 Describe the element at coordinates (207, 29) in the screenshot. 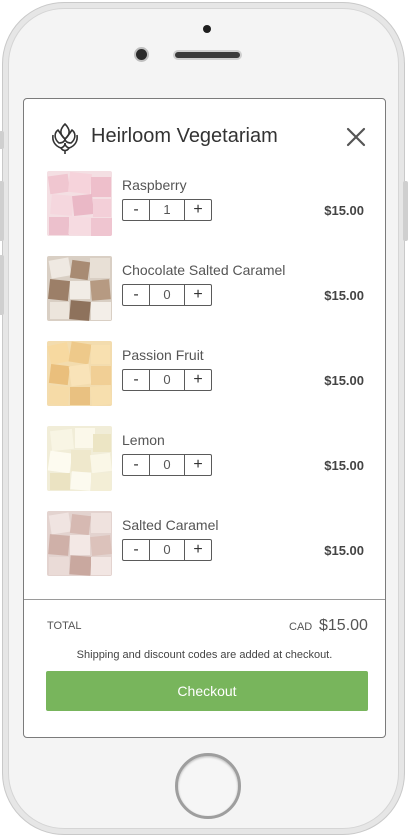

I see `phone-sensor` at that location.